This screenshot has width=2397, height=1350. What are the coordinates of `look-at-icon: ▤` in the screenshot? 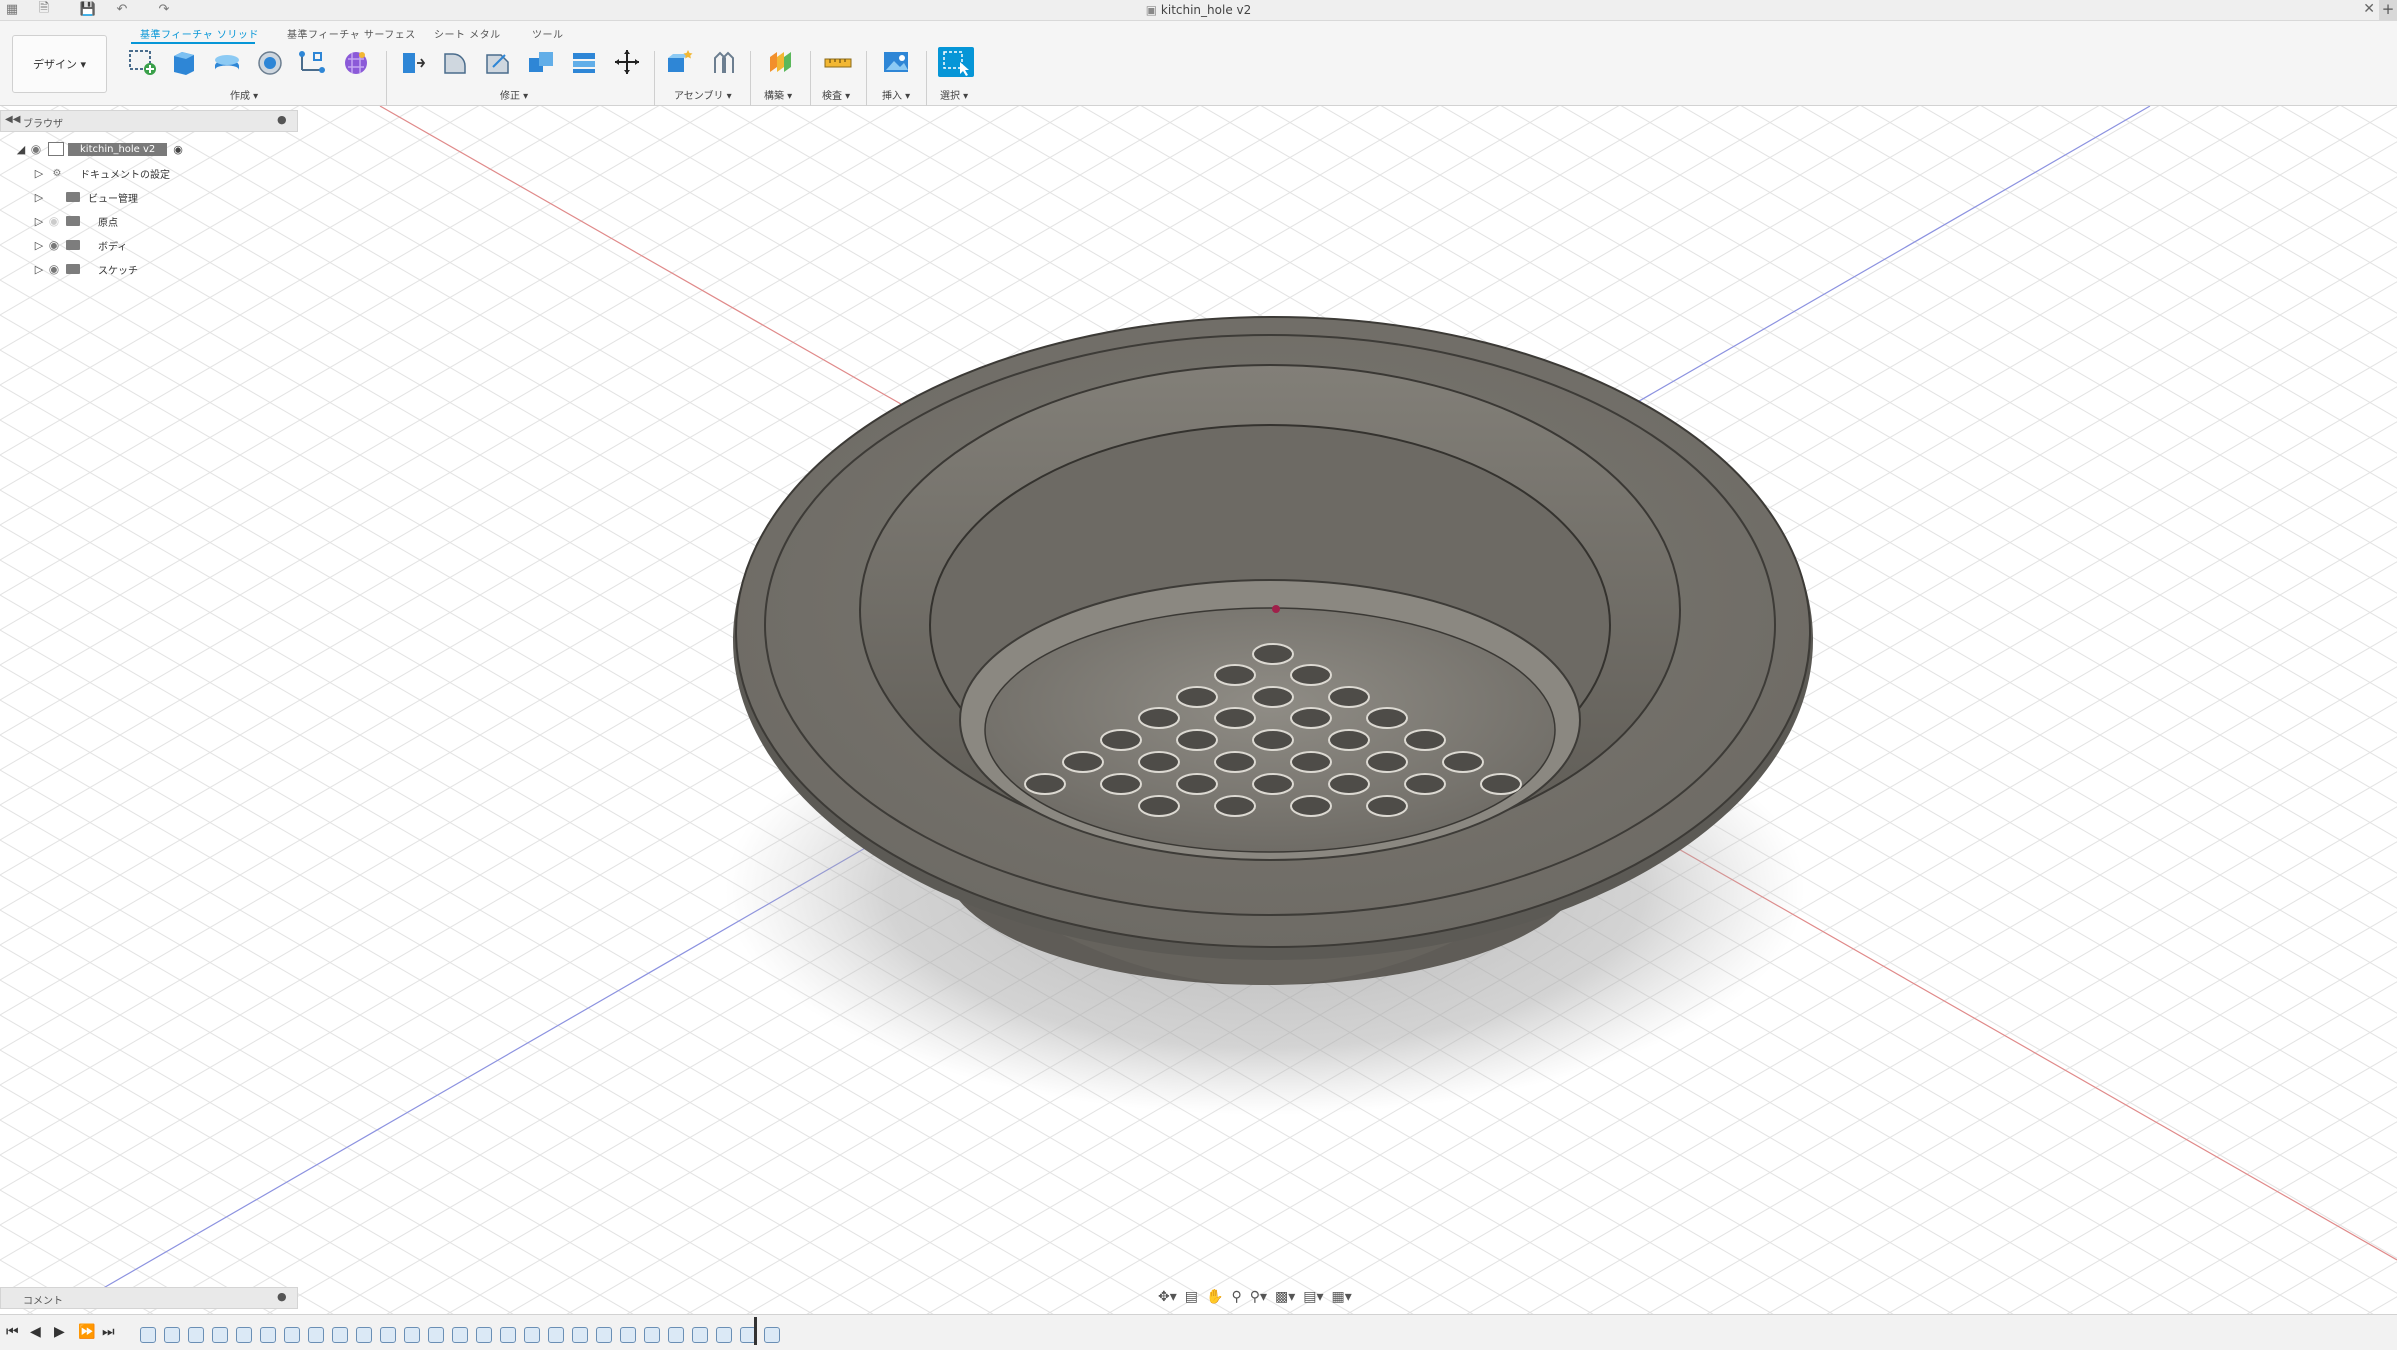 It's located at (1191, 1297).